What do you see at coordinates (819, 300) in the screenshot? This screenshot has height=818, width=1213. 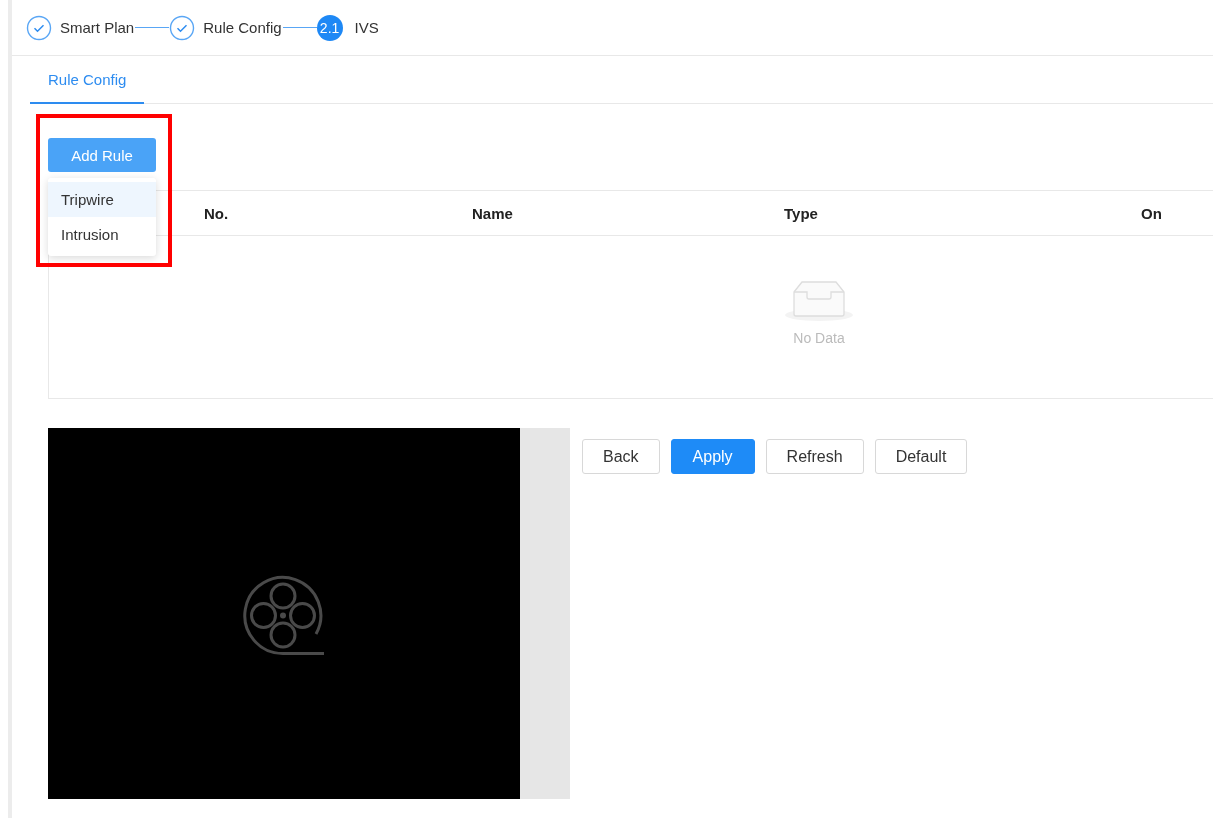 I see `empty-inbox-icon` at bounding box center [819, 300].